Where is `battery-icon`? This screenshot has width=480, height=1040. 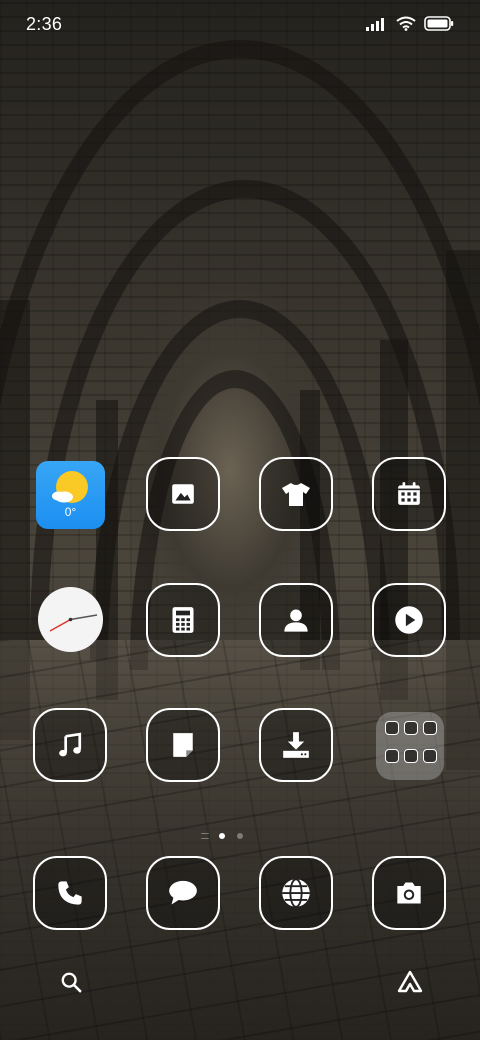
battery-icon is located at coordinates (439, 23).